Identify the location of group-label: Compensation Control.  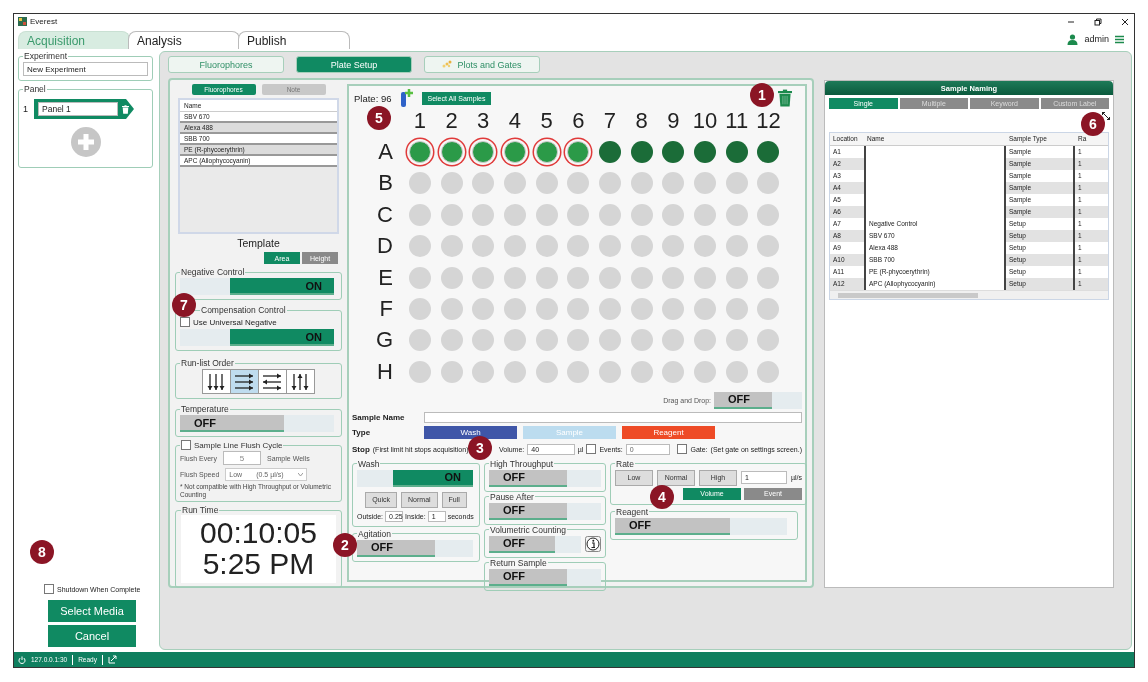
(243, 310).